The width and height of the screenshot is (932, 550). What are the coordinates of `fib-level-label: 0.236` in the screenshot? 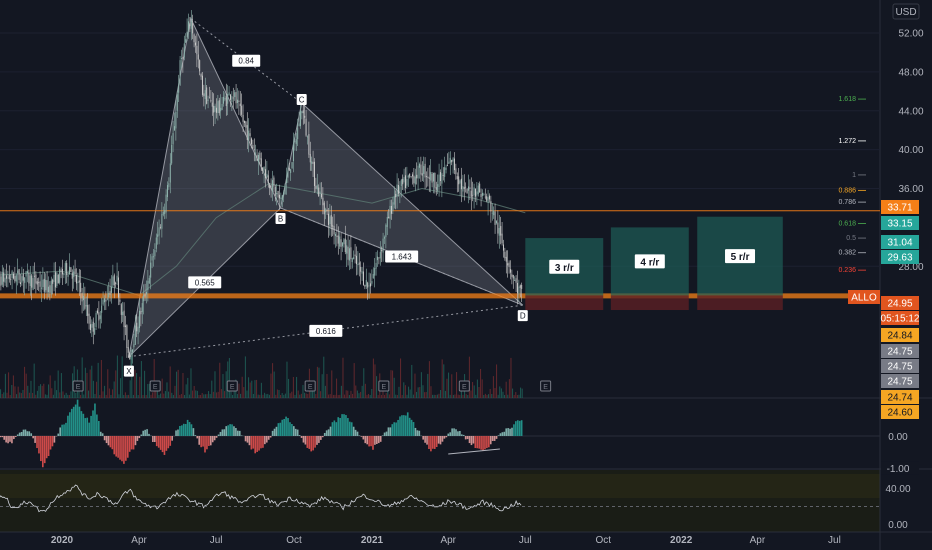 It's located at (847, 270).